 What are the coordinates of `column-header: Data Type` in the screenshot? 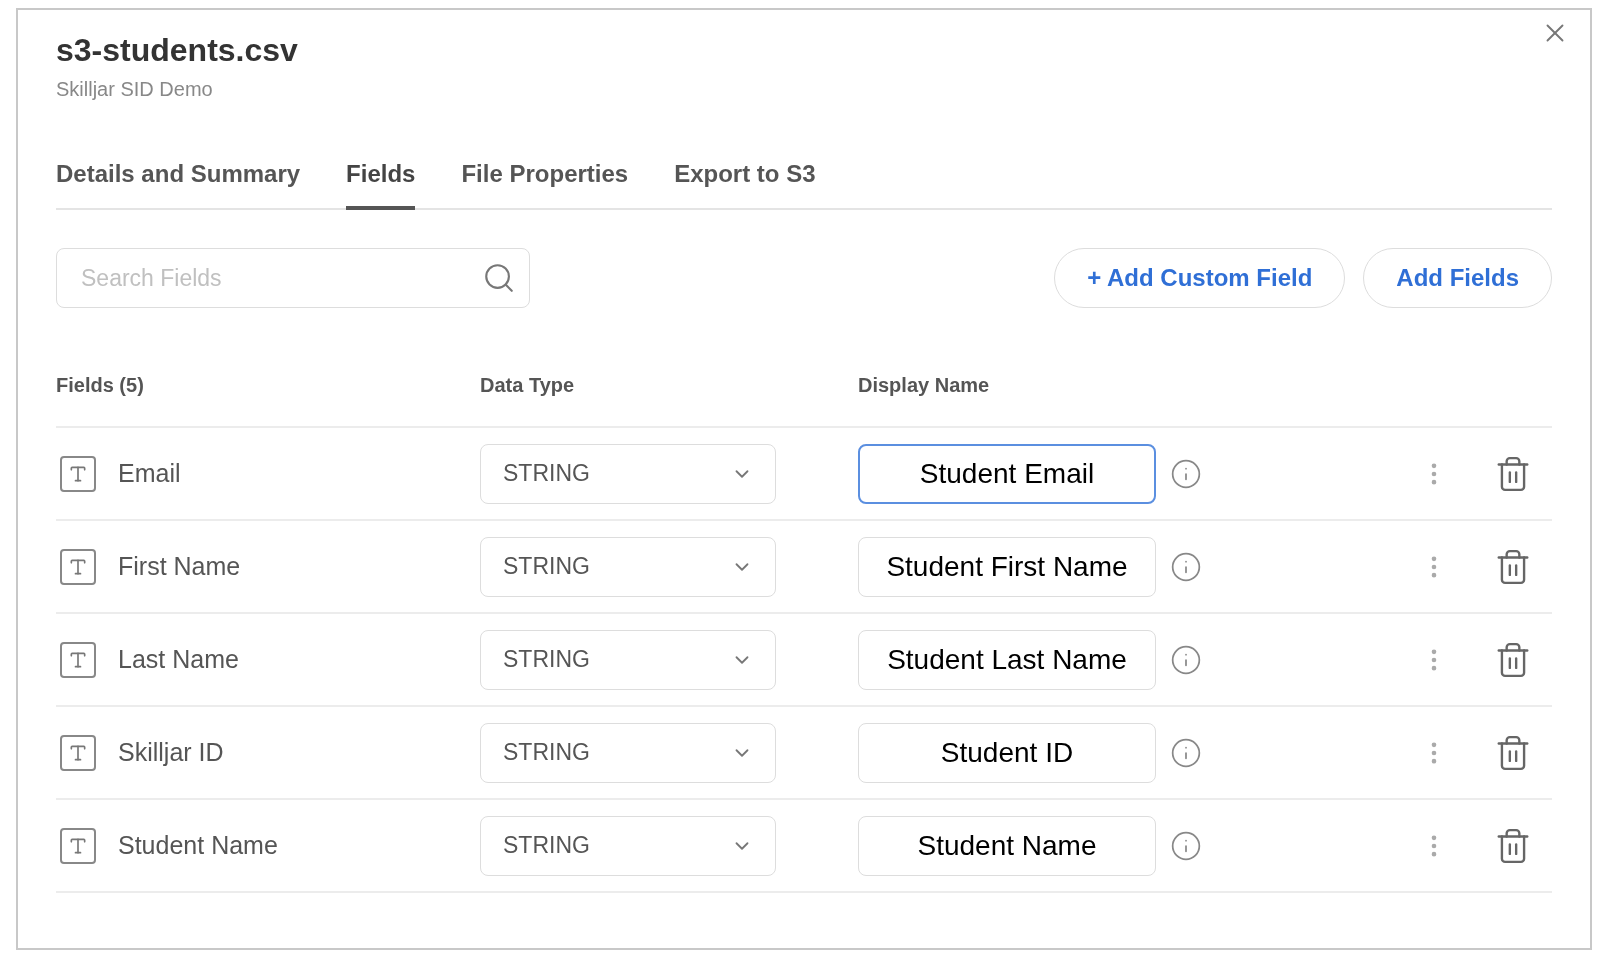 It's located at (528, 385).